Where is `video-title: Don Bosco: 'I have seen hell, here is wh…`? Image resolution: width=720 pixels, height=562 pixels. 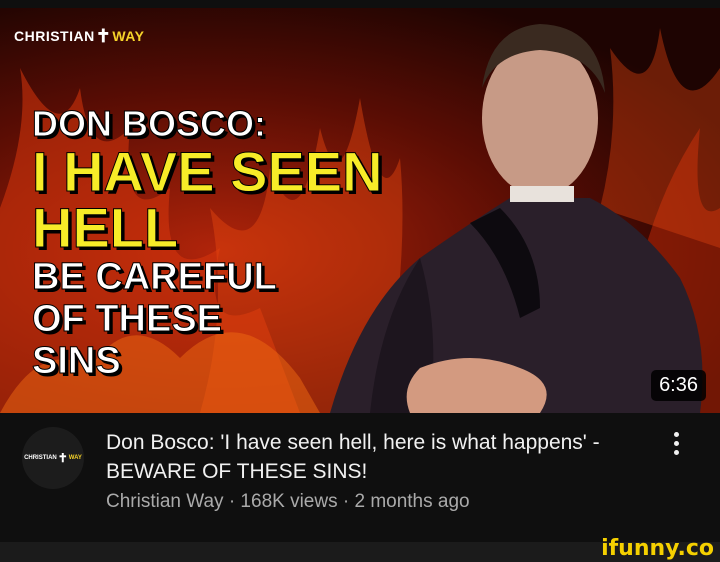 video-title: Don Bosco: 'I have seen hell, here is wh… is located at coordinates (376, 457).